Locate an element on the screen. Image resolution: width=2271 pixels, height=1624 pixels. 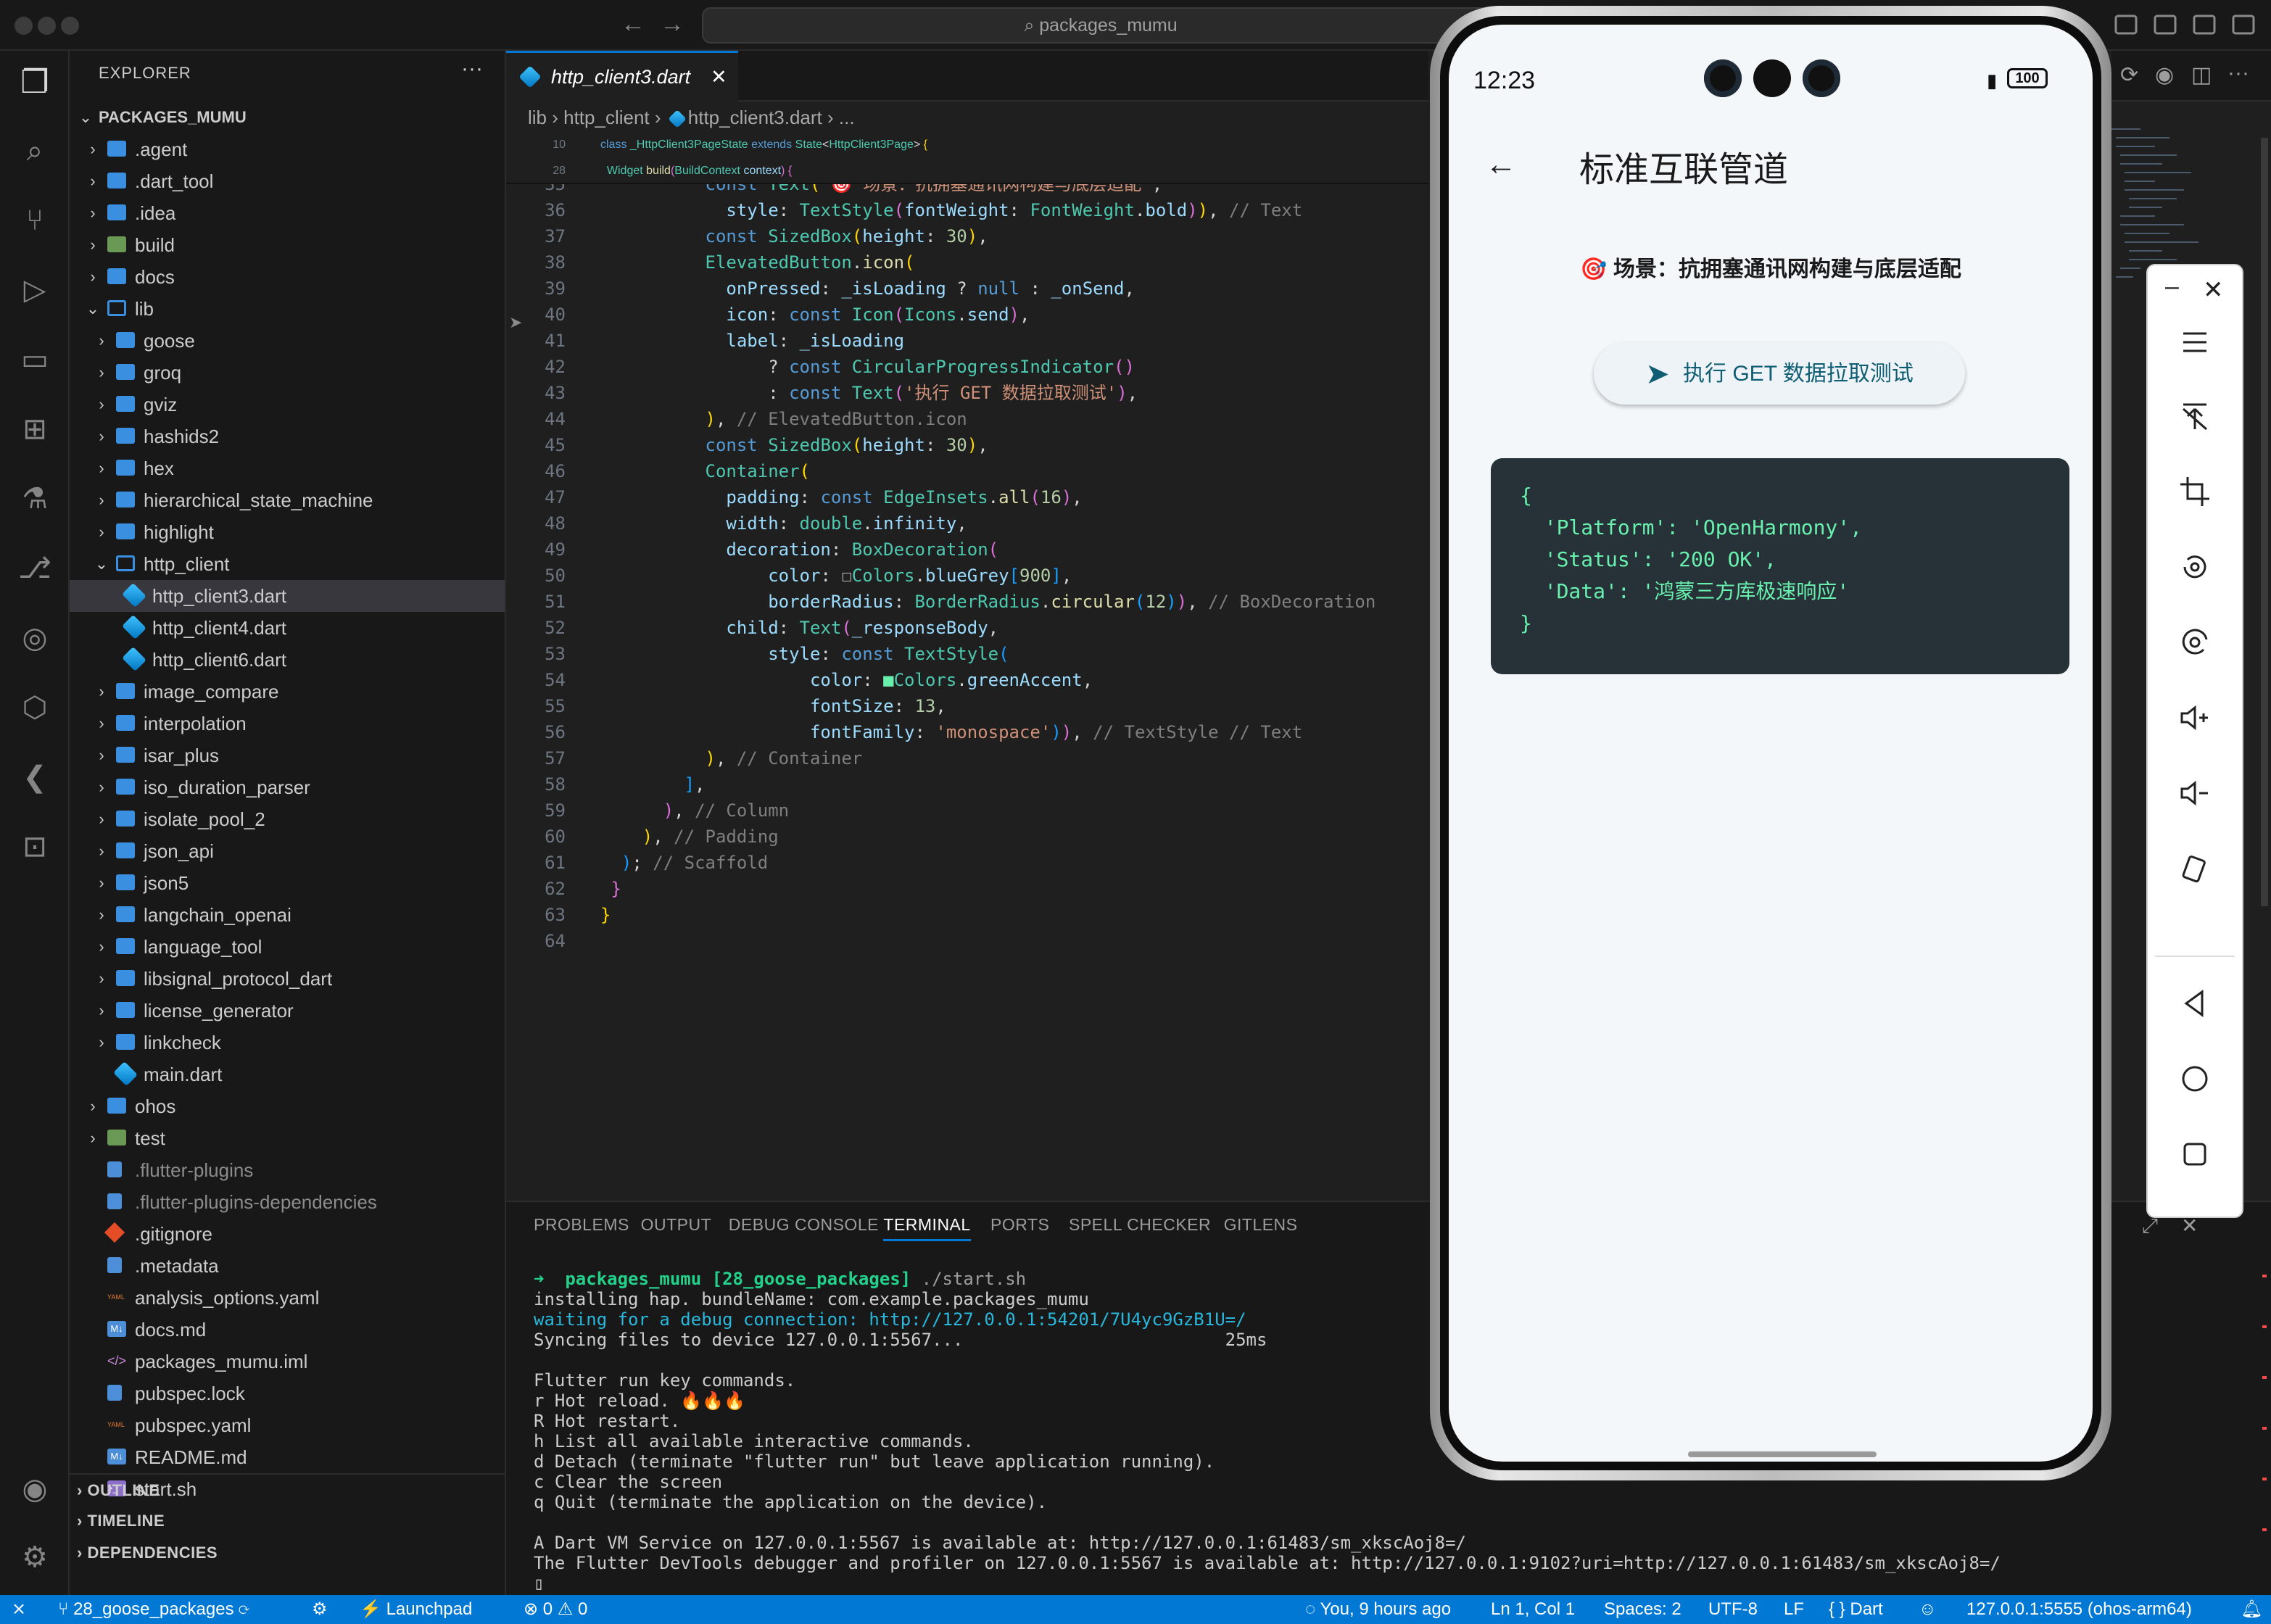
tree-file: M↓ docs.md is located at coordinates (287, 1330).